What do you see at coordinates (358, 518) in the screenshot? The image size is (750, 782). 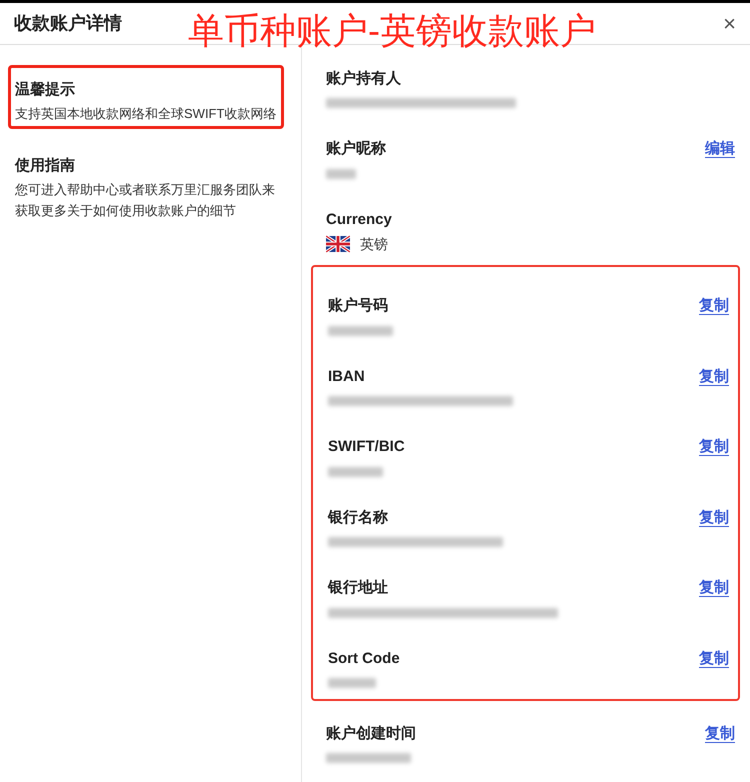 I see `field-label: 银行名称` at bounding box center [358, 518].